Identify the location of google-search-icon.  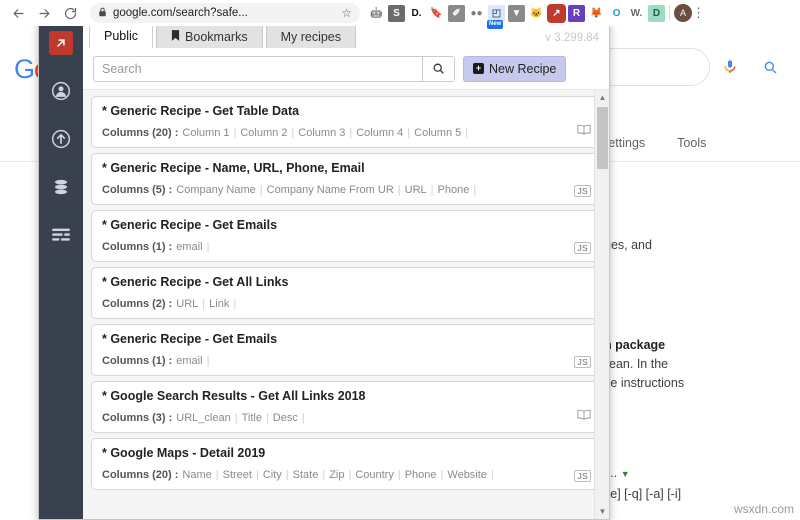
(770, 69).